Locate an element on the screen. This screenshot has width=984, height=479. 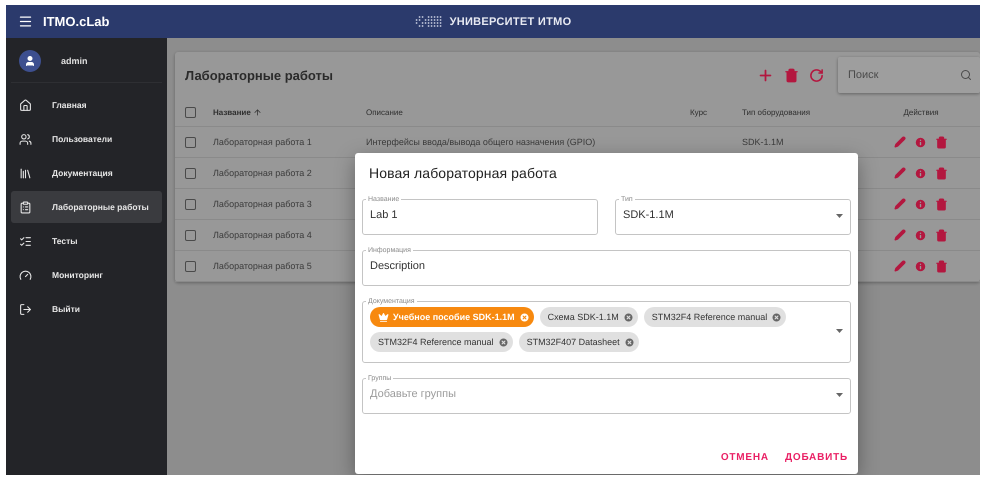
refresh-button is located at coordinates (816, 75).